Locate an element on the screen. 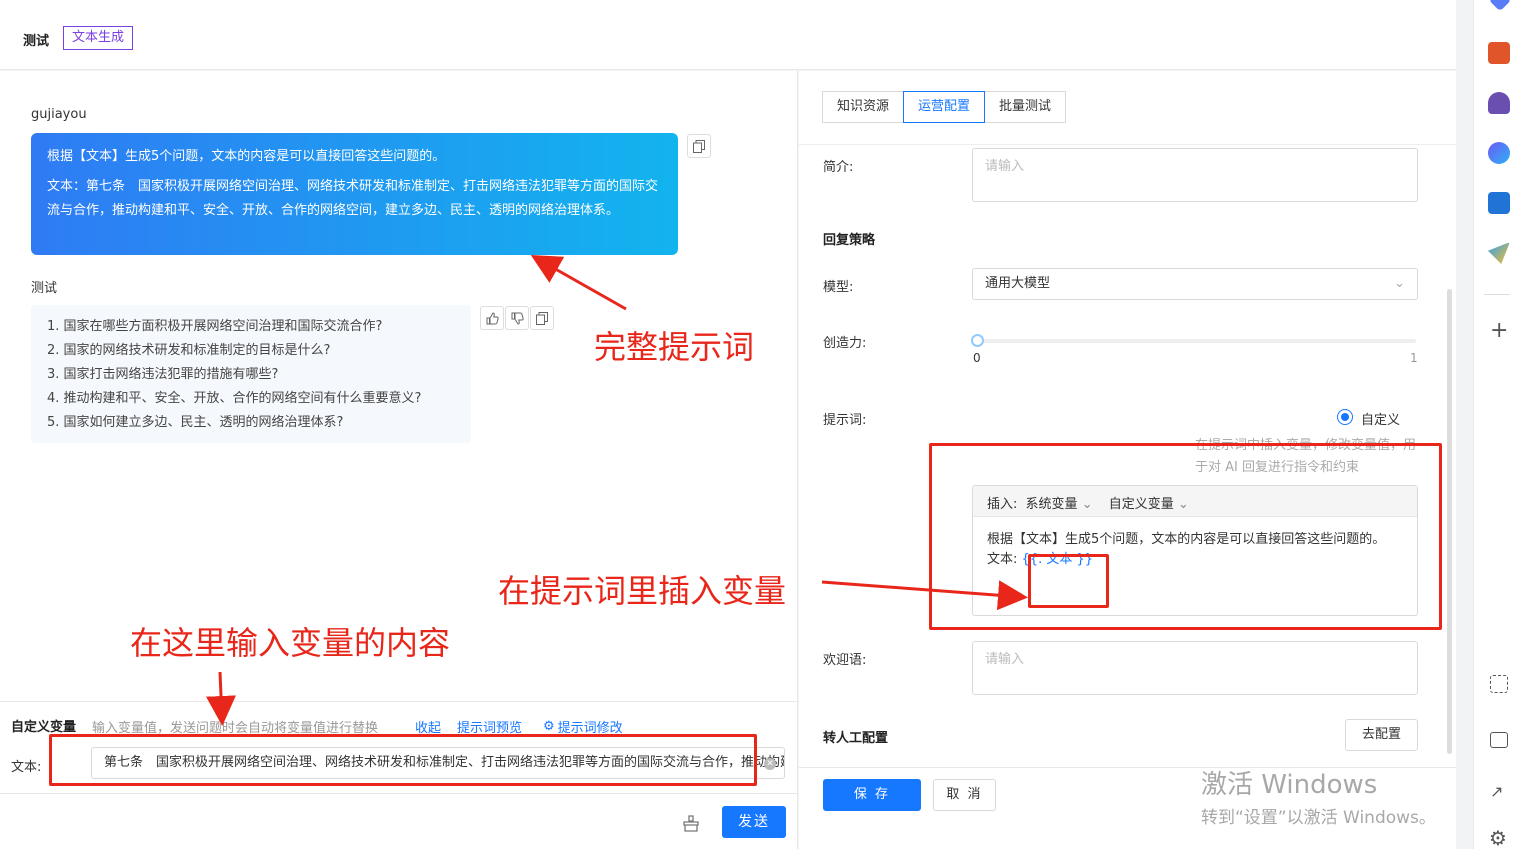 The height and width of the screenshot is (849, 1519). arrow-insert-variable is located at coordinates (924, 595).